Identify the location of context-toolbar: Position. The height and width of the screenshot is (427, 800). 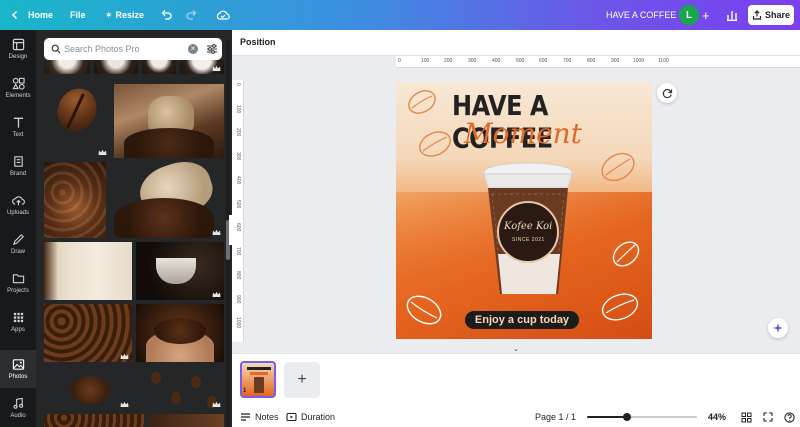
(516, 43).